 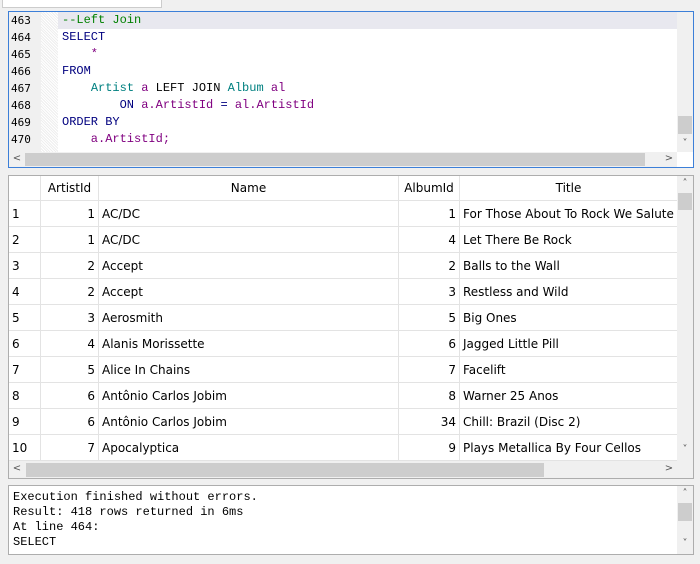 What do you see at coordinates (249, 188) in the screenshot?
I see `column-header: Name` at bounding box center [249, 188].